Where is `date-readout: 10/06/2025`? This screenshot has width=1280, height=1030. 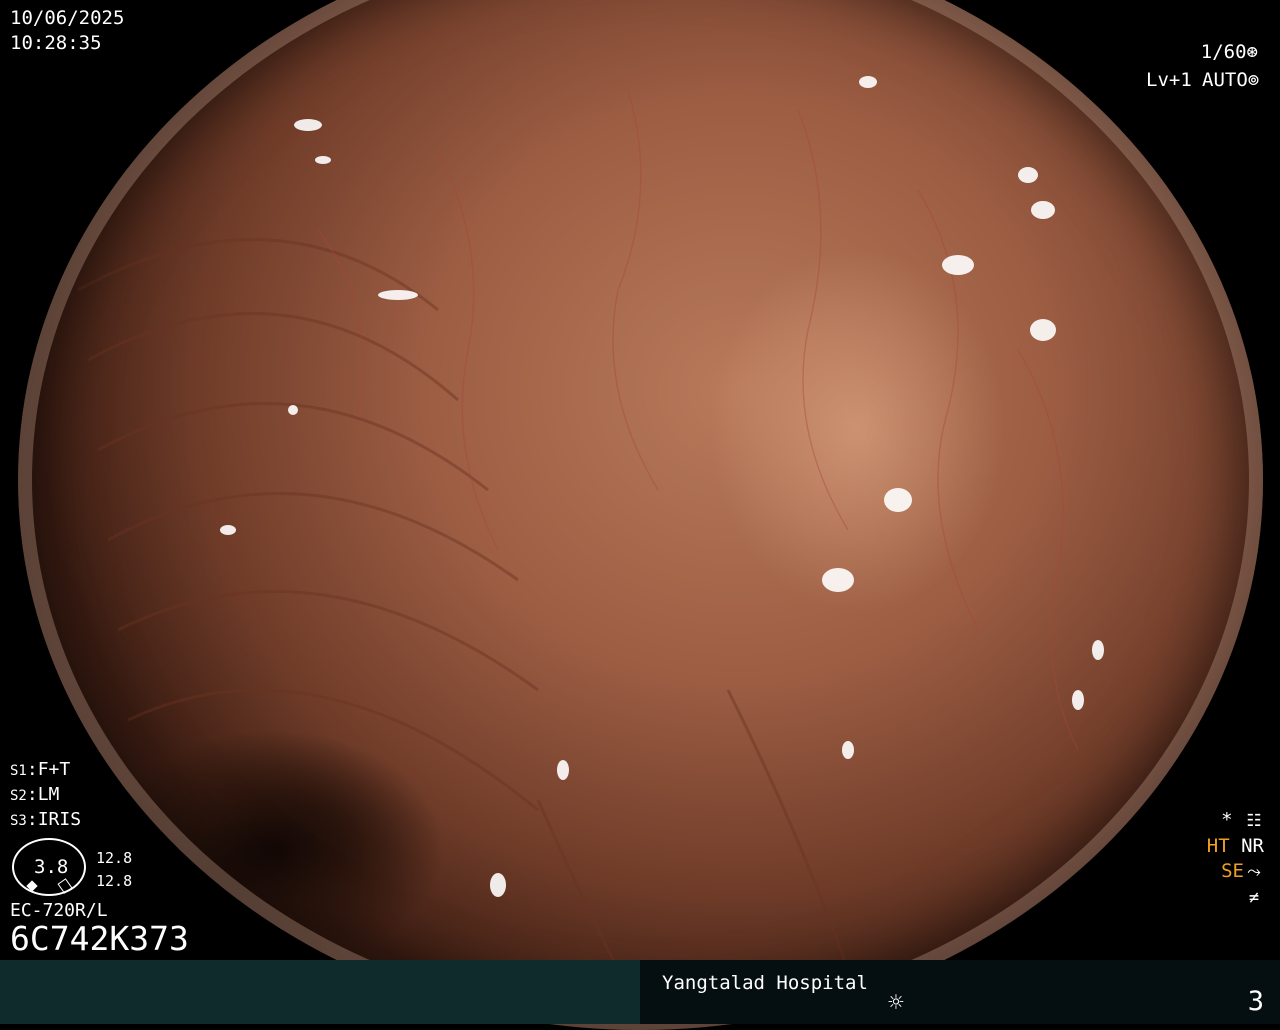 date-readout: 10/06/2025 is located at coordinates (67, 18).